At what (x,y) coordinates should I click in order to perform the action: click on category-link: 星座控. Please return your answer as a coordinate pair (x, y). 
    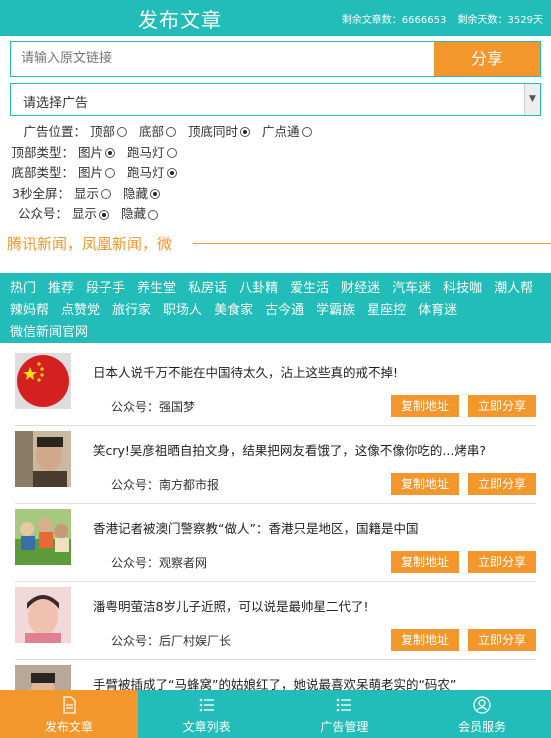
    Looking at the image, I should click on (386, 310).